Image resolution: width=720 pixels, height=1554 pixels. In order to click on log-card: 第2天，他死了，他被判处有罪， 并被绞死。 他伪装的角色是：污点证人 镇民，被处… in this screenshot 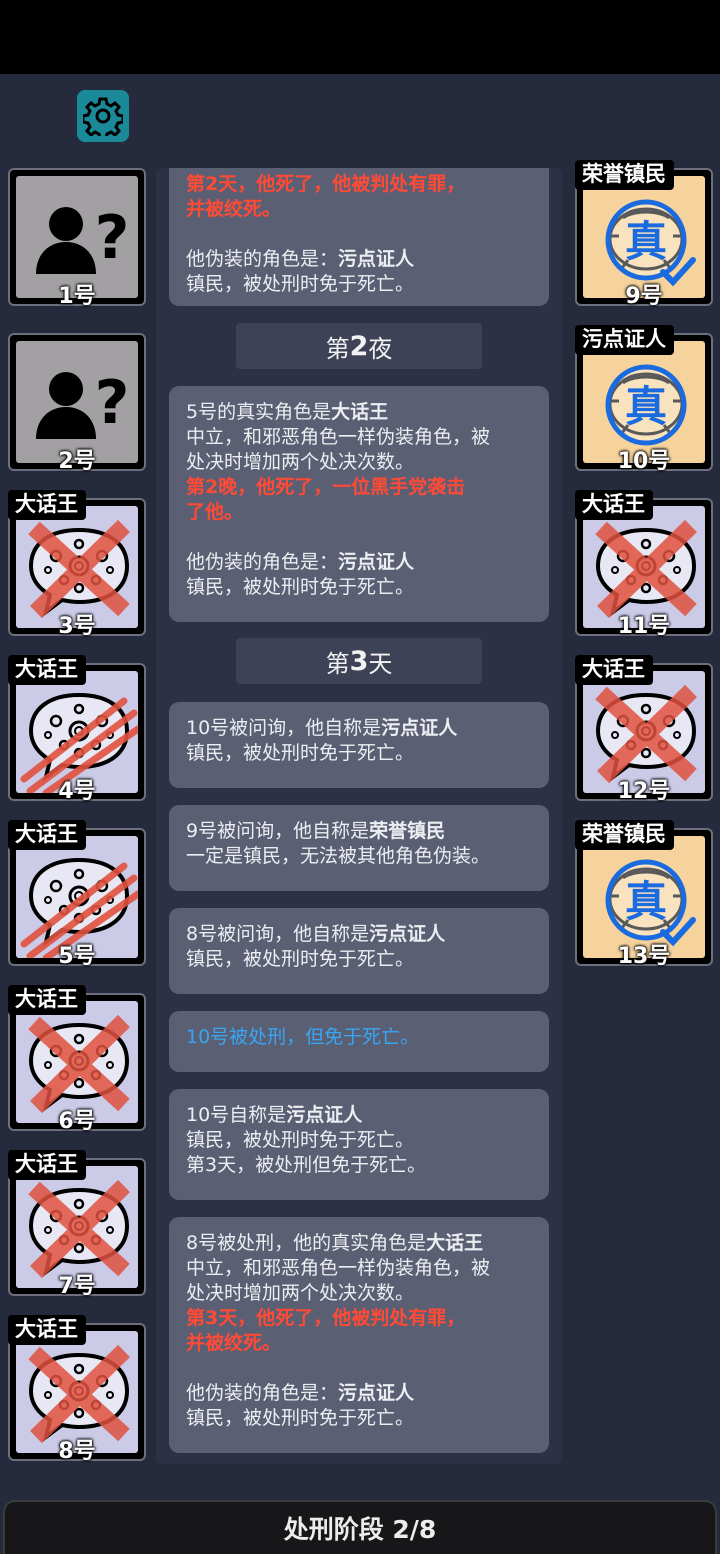, I will do `click(359, 237)`.